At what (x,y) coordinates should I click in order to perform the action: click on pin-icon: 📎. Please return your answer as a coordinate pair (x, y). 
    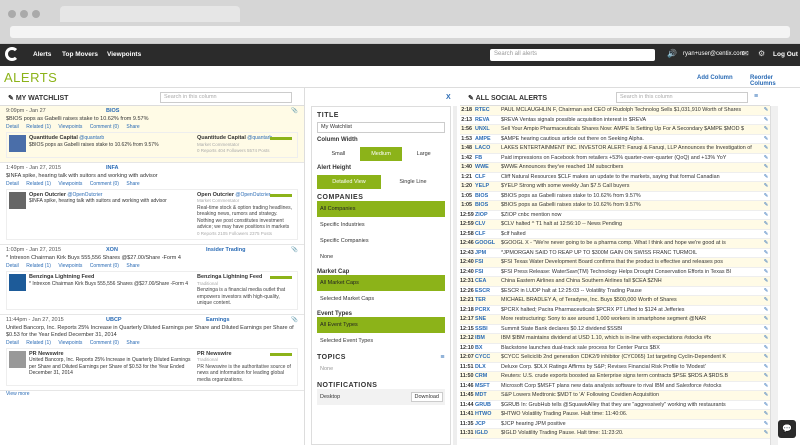
    Looking at the image, I should click on (294, 320).